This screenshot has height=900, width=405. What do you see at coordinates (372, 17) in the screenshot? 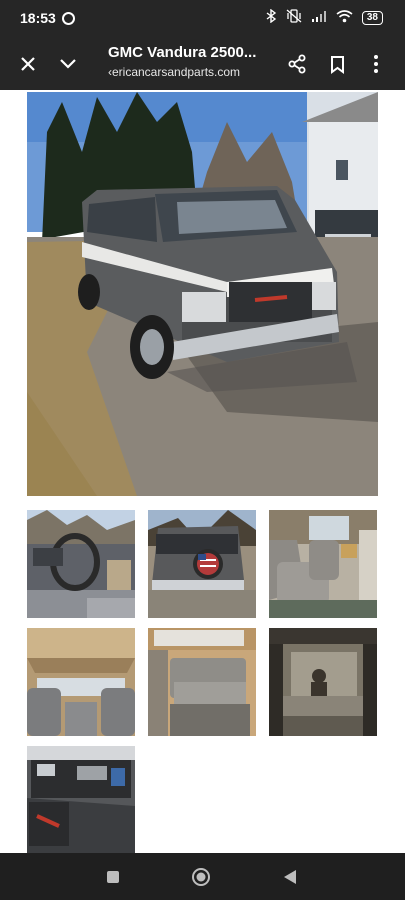
I see `battery-icon: 38` at bounding box center [372, 17].